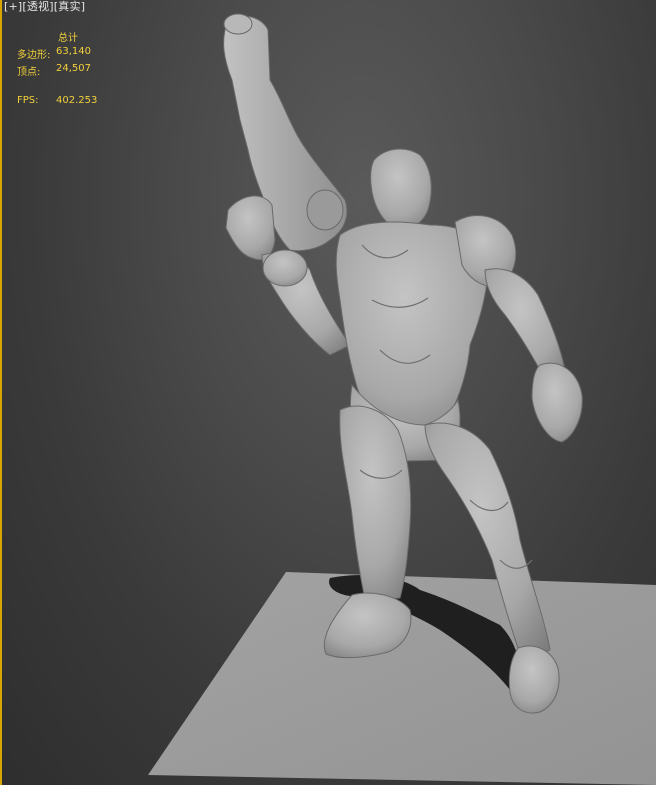 The height and width of the screenshot is (785, 656). What do you see at coordinates (401, 189) in the screenshot?
I see `head` at bounding box center [401, 189].